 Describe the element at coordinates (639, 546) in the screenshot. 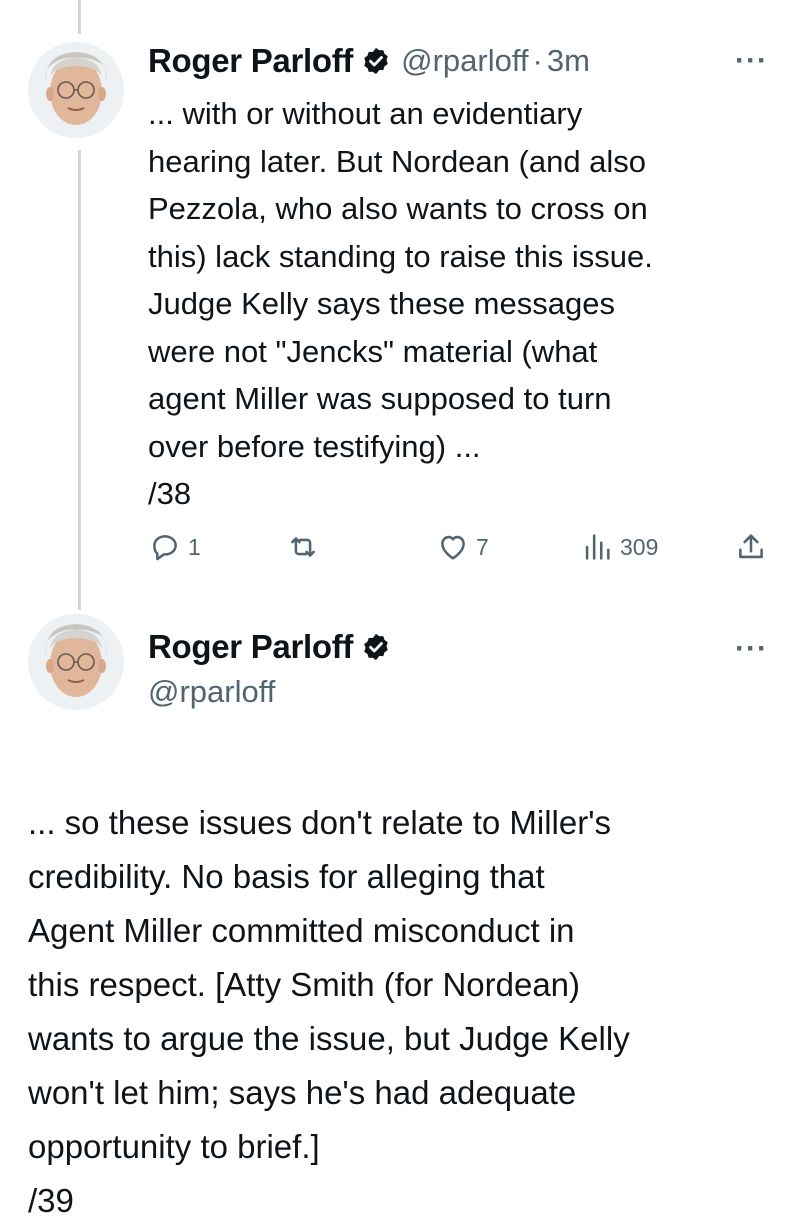

I see `views-count: 309` at that location.